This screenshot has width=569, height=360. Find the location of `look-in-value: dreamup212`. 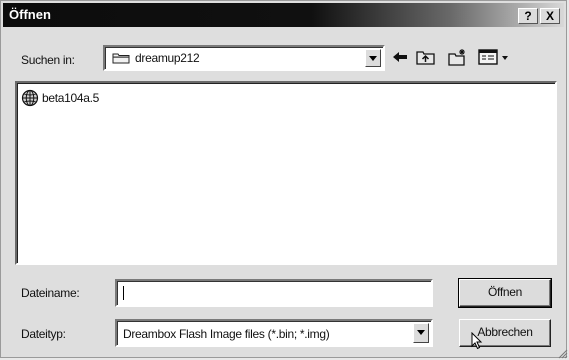

look-in-value: dreamup212 is located at coordinates (167, 58).